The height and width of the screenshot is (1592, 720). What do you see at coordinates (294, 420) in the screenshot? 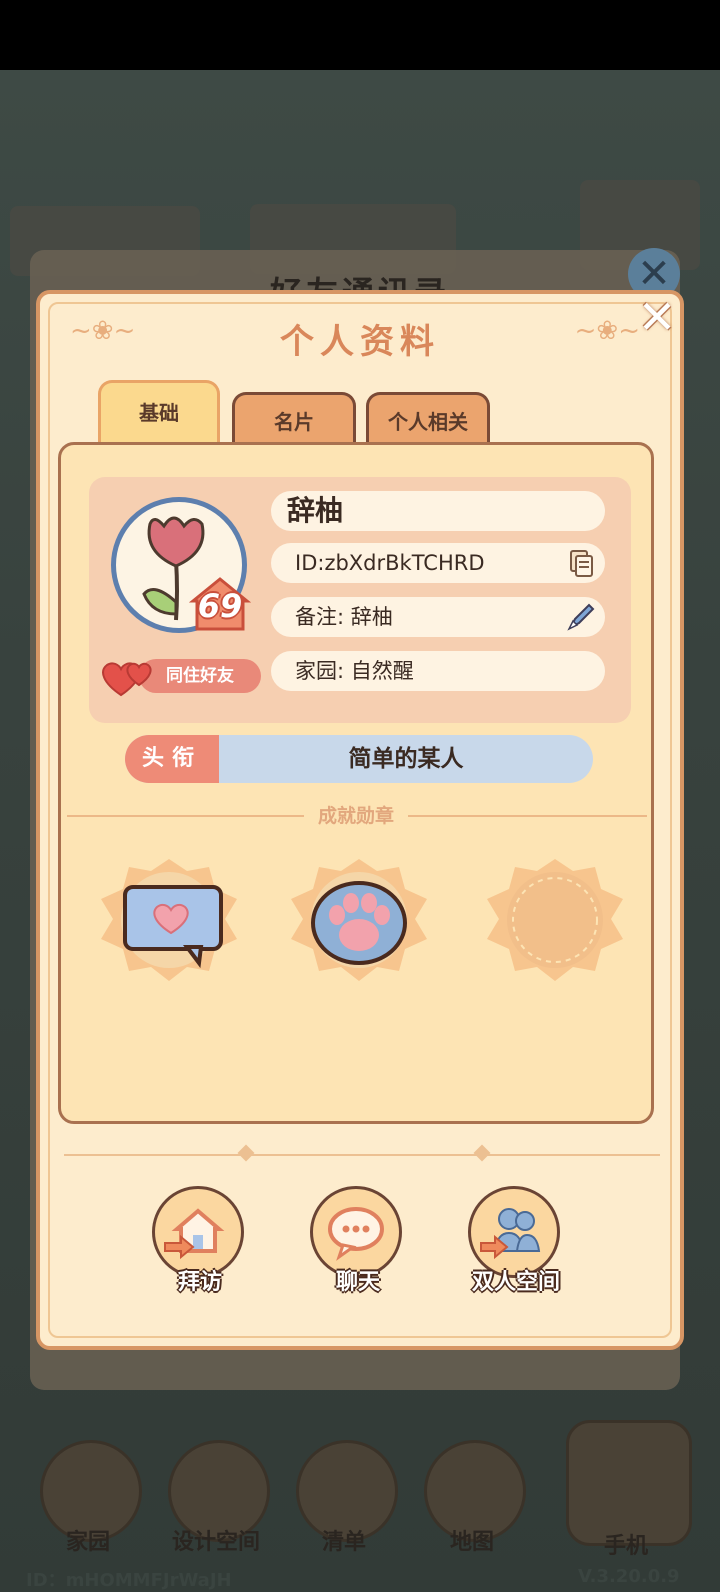
I see `tab-card: 名片` at bounding box center [294, 420].